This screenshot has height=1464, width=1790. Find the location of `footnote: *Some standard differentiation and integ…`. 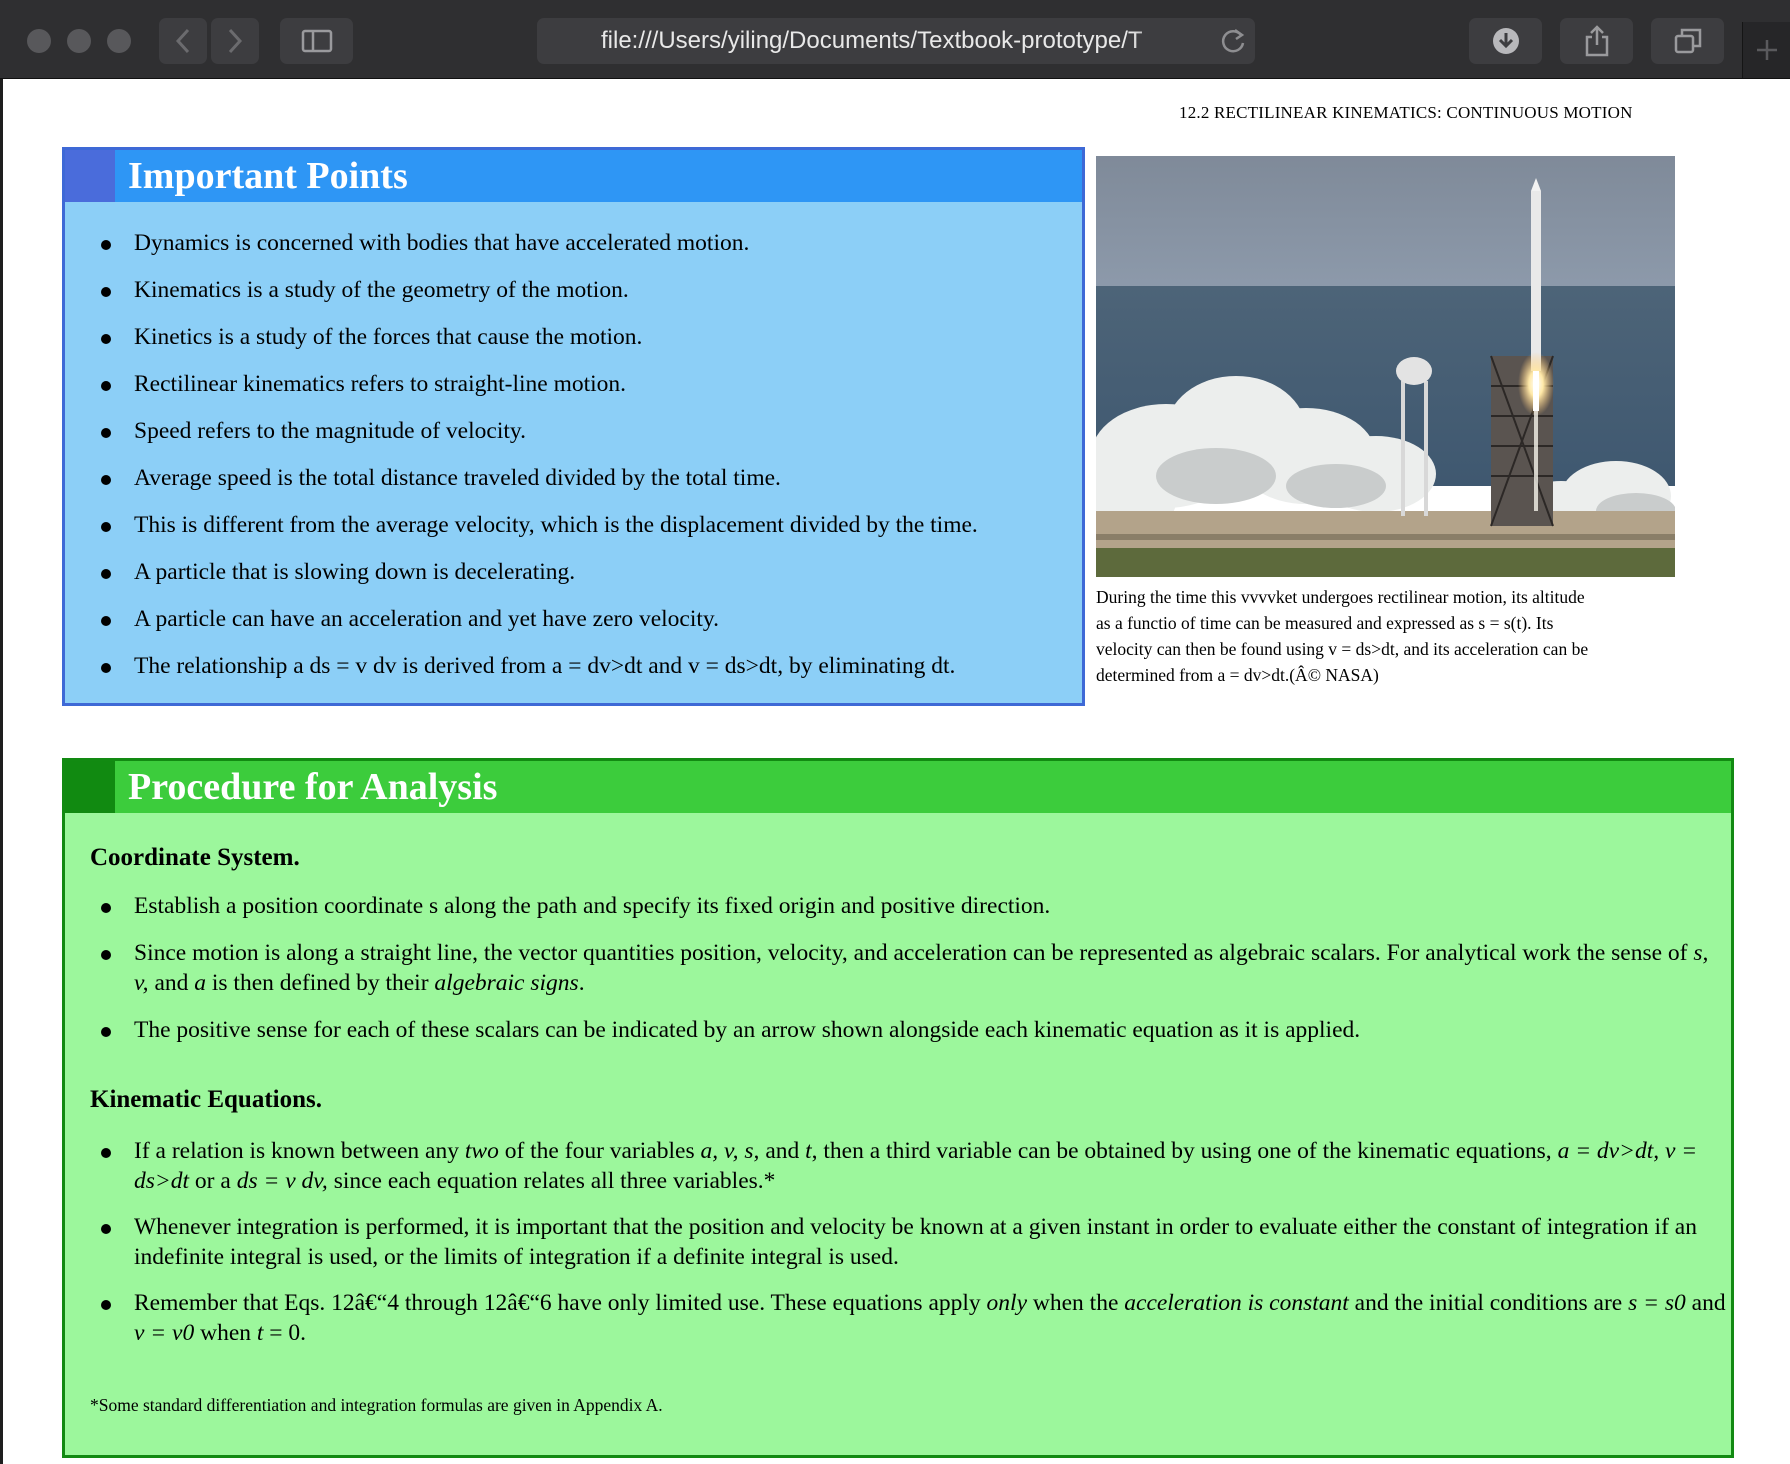

footnote: *Some standard differentiation and integ… is located at coordinates (376, 1405).